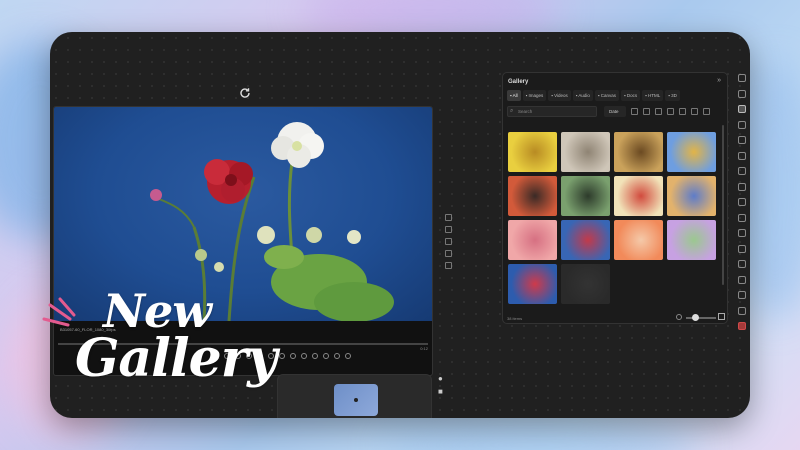 This screenshot has width=800, height=450. Describe the element at coordinates (440, 392) in the screenshot. I see `flag-icon: ■` at that location.